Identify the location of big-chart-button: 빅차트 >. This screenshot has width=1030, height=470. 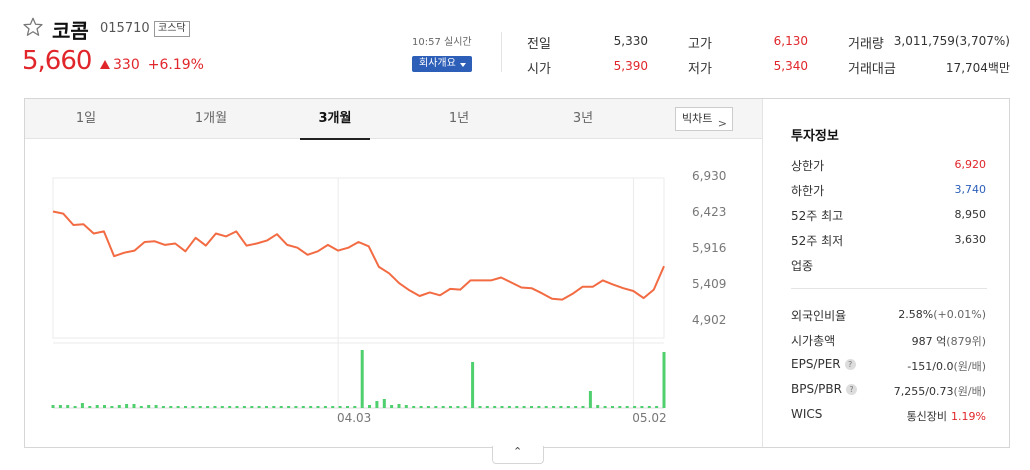
(704, 119).